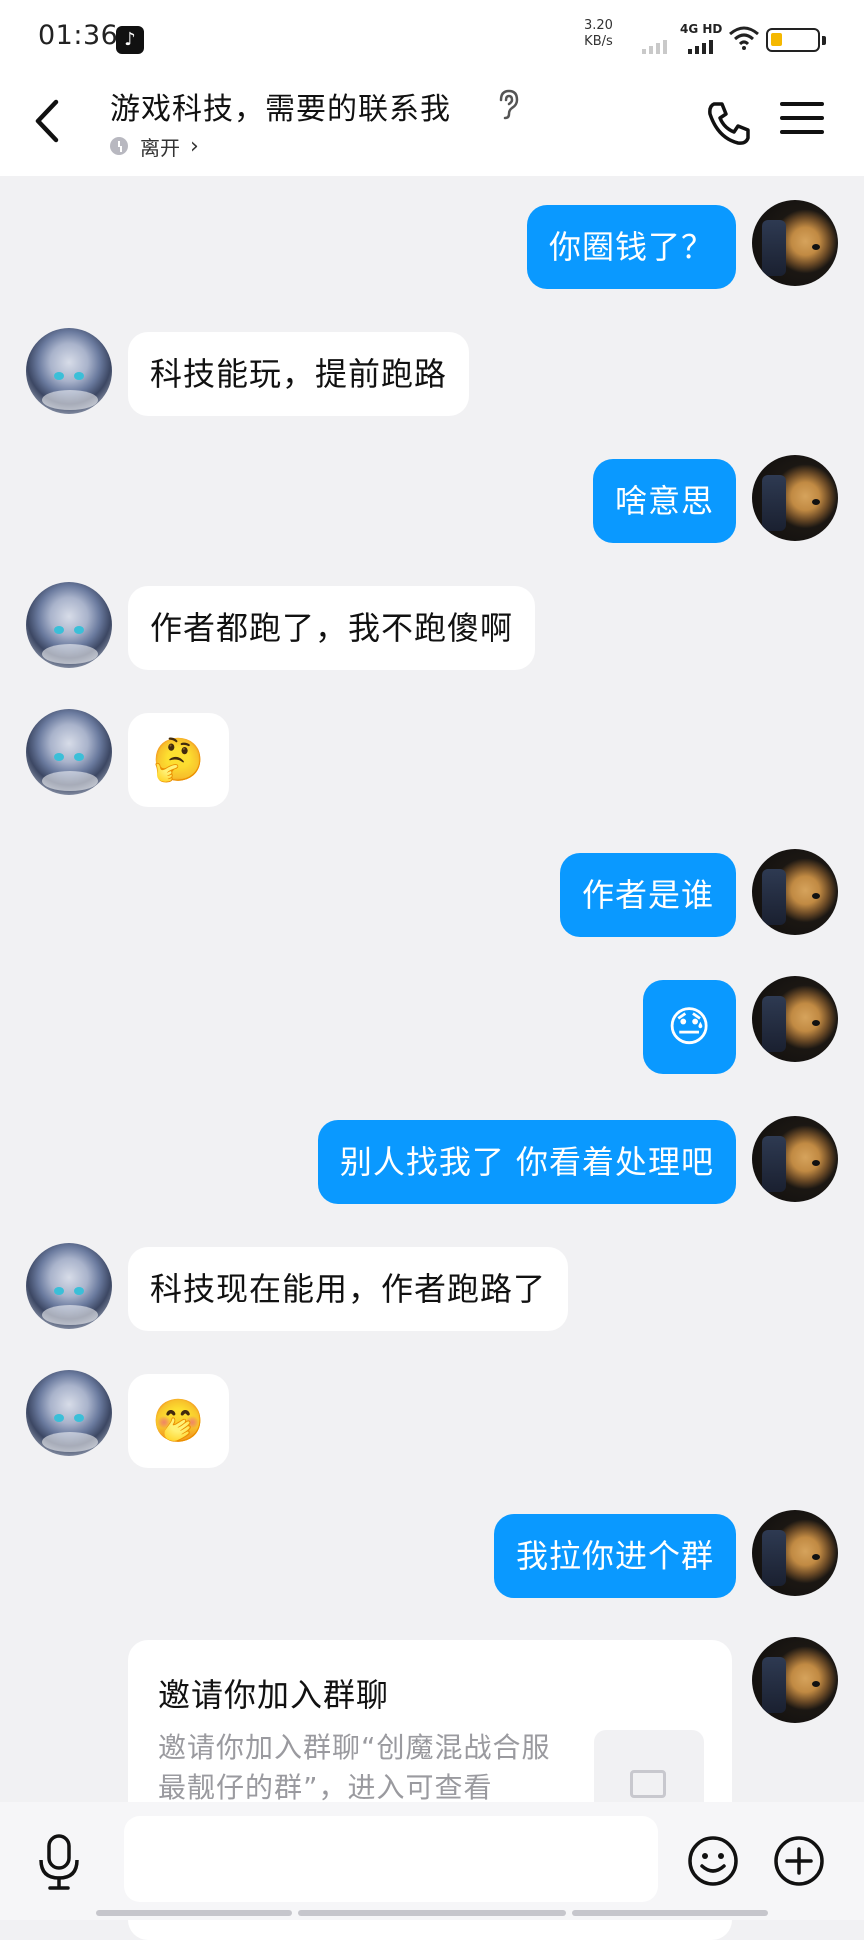 The image size is (864, 1940). Describe the element at coordinates (119, 146) in the screenshot. I see `clock-icon` at that location.